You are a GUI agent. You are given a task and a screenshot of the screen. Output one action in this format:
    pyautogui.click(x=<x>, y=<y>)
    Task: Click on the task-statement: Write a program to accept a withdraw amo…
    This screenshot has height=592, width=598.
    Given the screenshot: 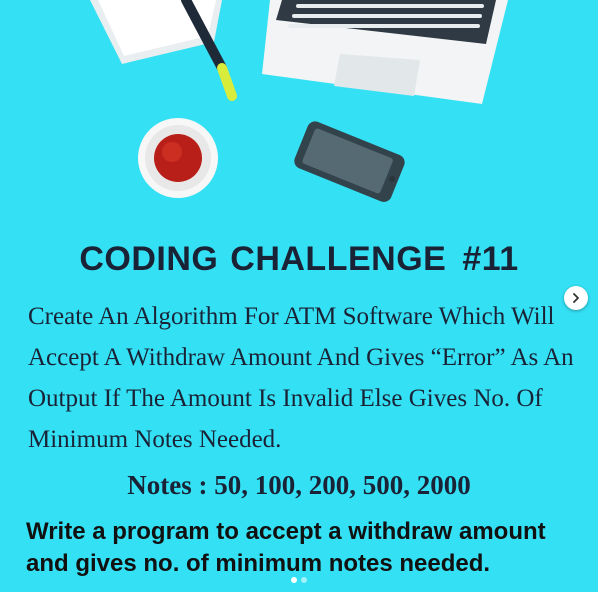 What is the action you would take?
    pyautogui.click(x=306, y=548)
    